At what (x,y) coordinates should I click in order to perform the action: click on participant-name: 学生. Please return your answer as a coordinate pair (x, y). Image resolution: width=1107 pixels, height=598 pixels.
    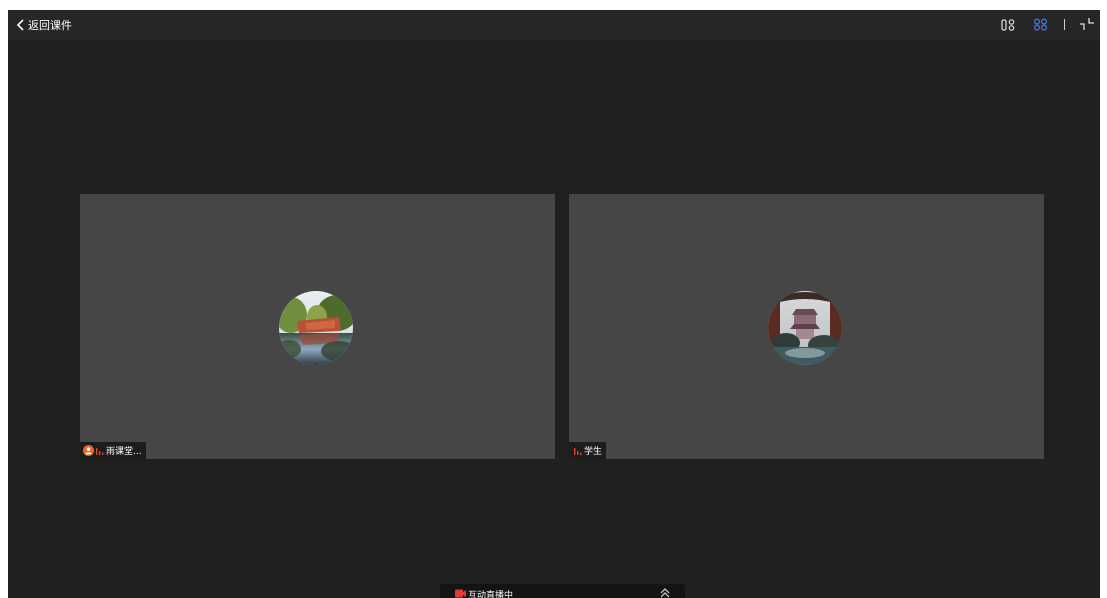
    Looking at the image, I should click on (593, 452).